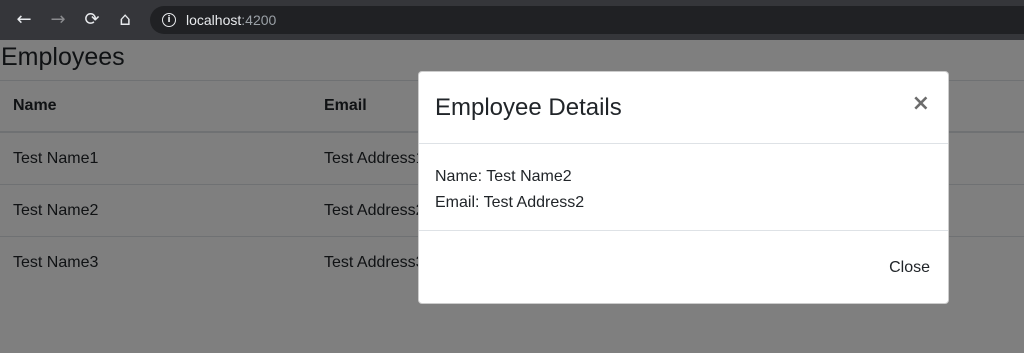 Image resolution: width=1024 pixels, height=353 pixels. I want to click on reload-icon: ⟳, so click(92, 20).